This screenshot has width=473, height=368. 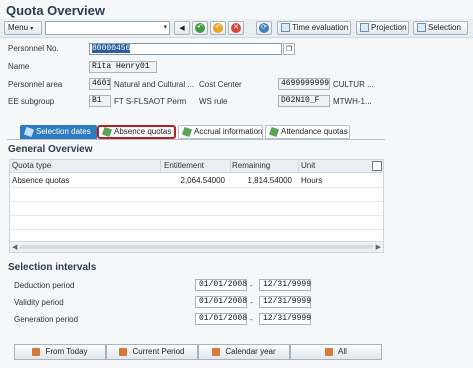 What do you see at coordinates (285, 28) in the screenshot?
I see `time-evaluation-icon` at bounding box center [285, 28].